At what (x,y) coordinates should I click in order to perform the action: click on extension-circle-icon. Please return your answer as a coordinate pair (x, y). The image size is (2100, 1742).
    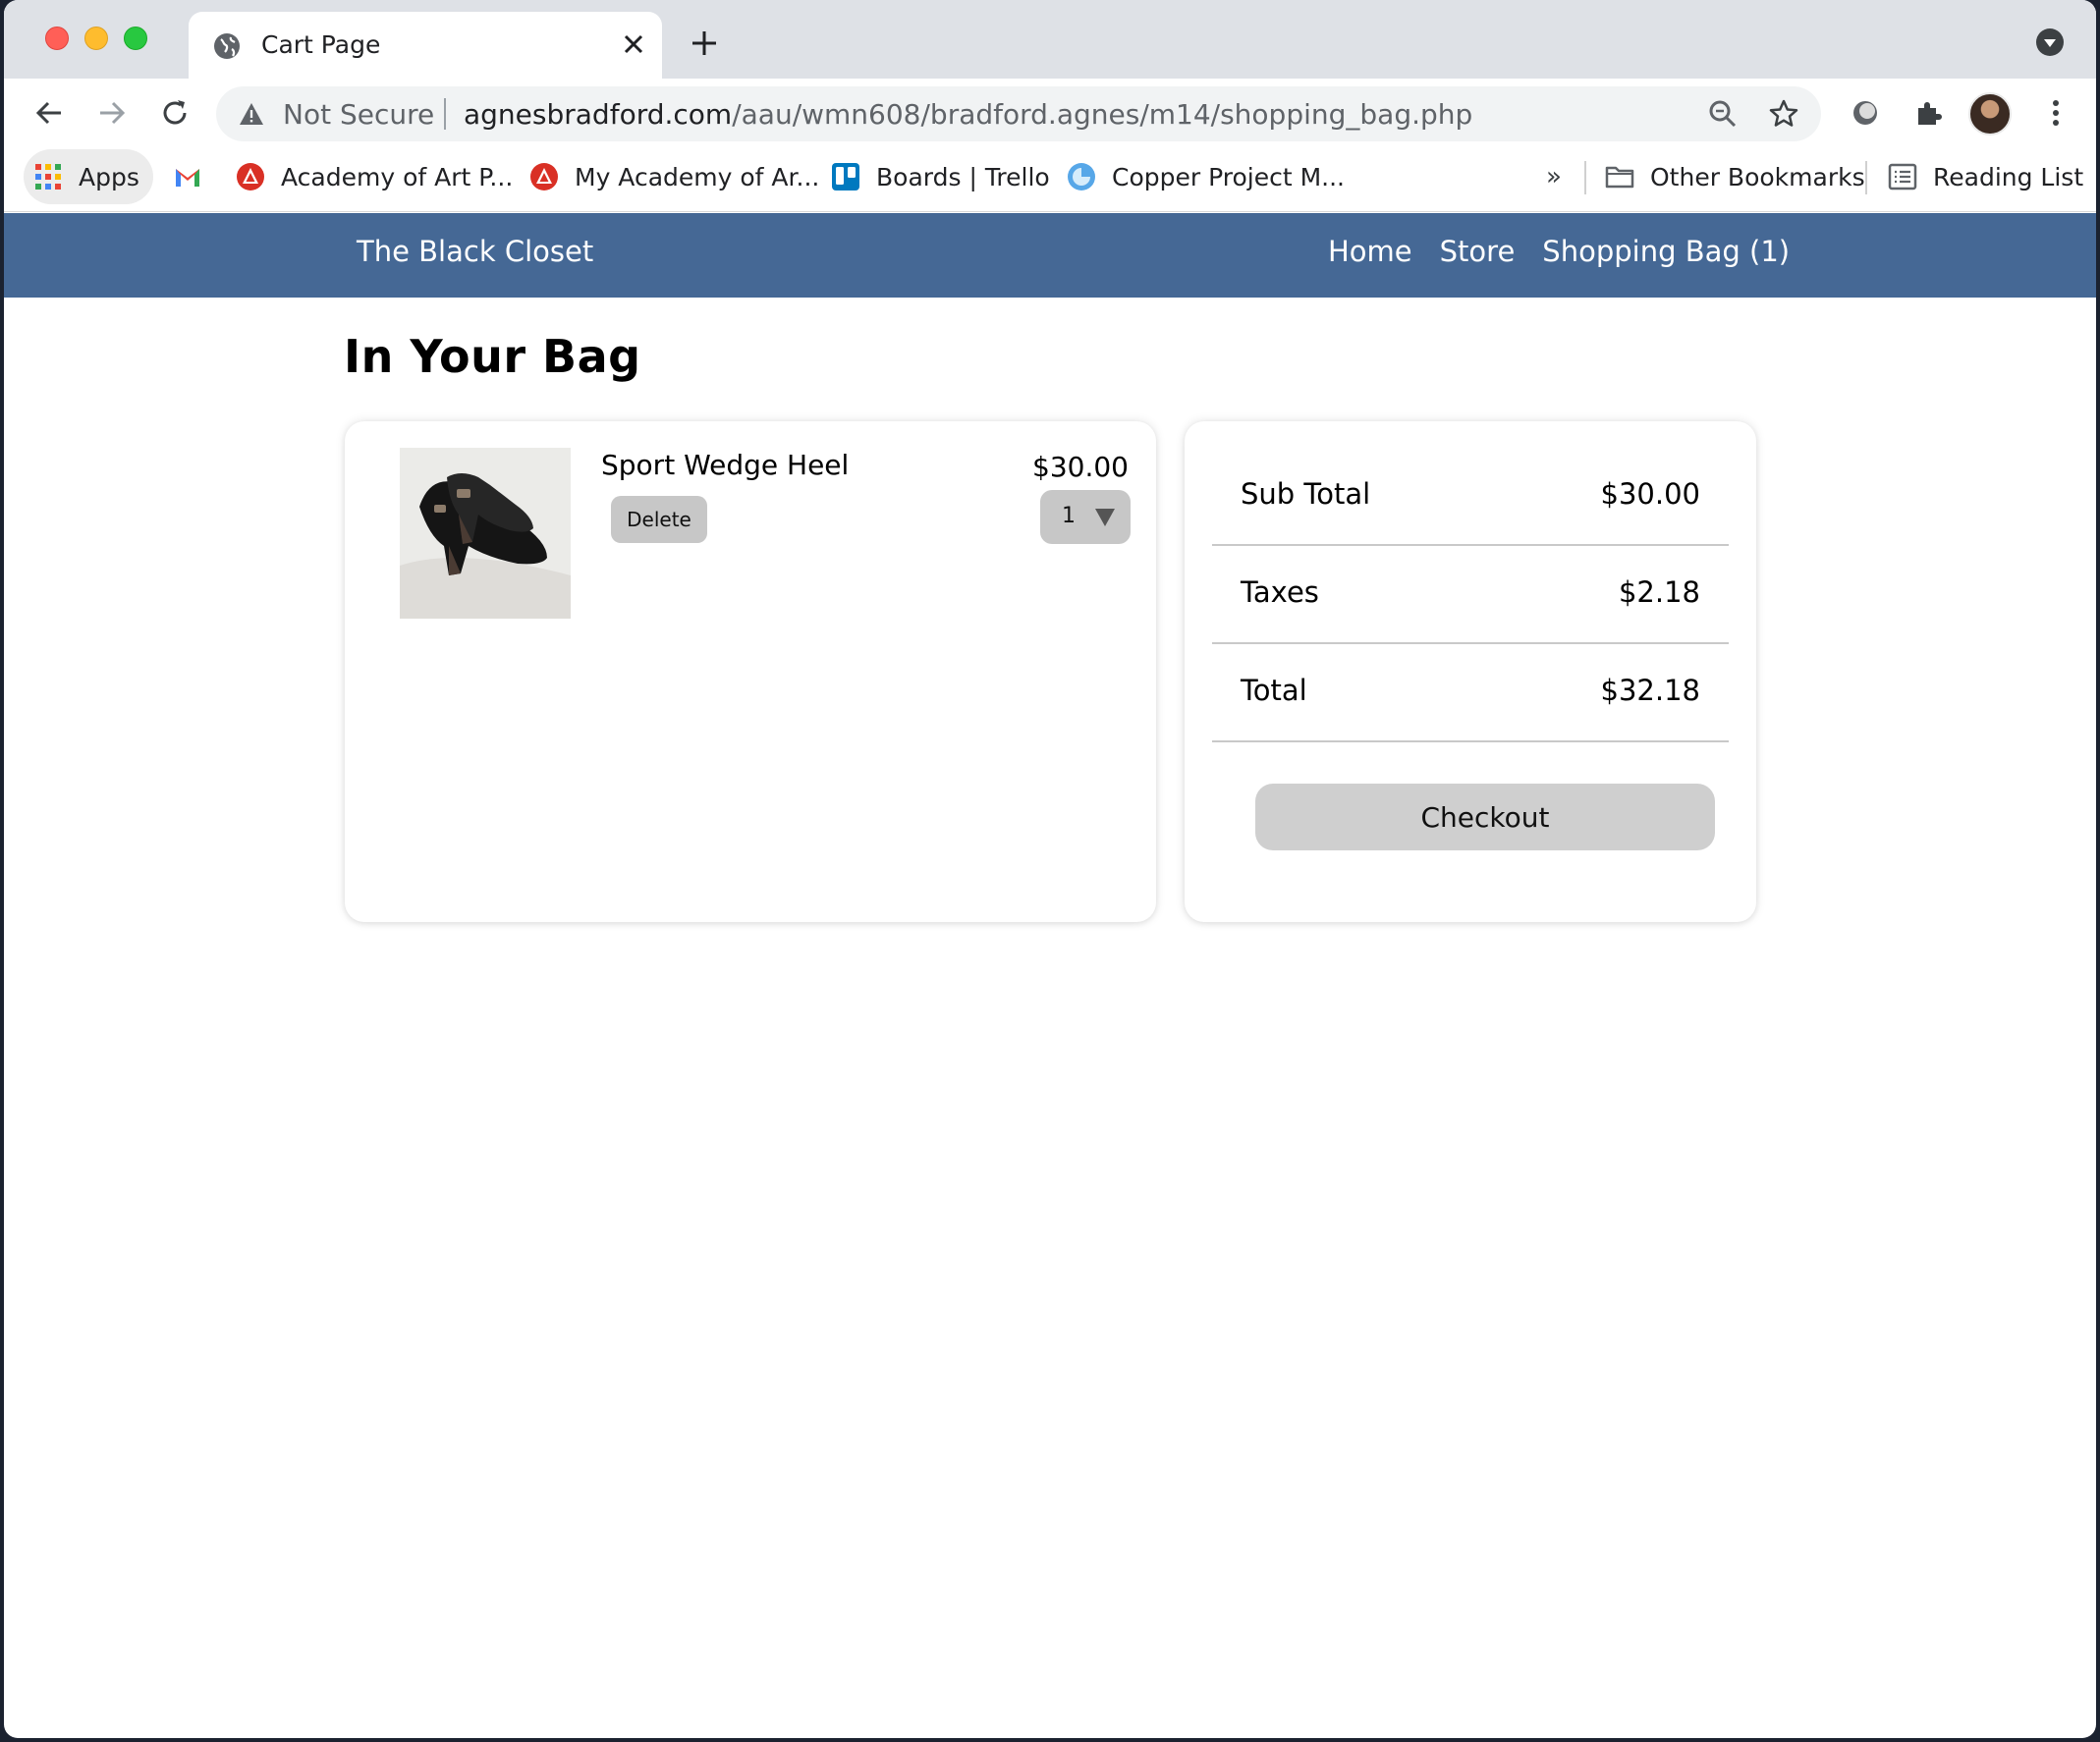
    Looking at the image, I should click on (1866, 113).